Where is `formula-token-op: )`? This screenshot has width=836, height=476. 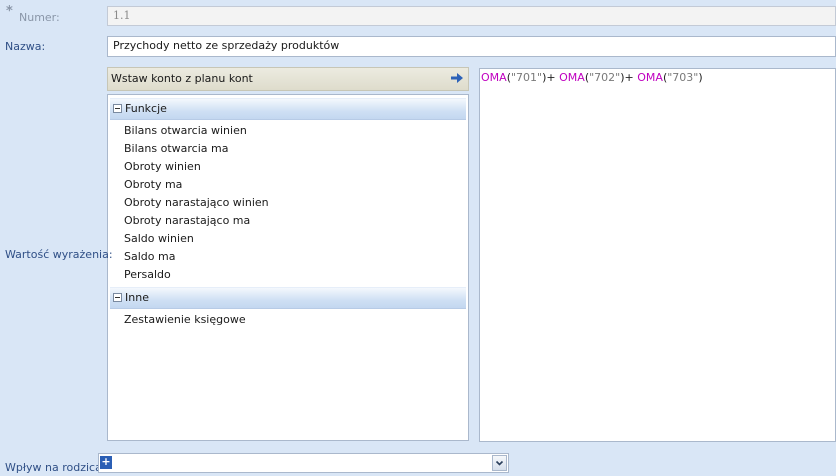 formula-token-op: ) is located at coordinates (700, 77).